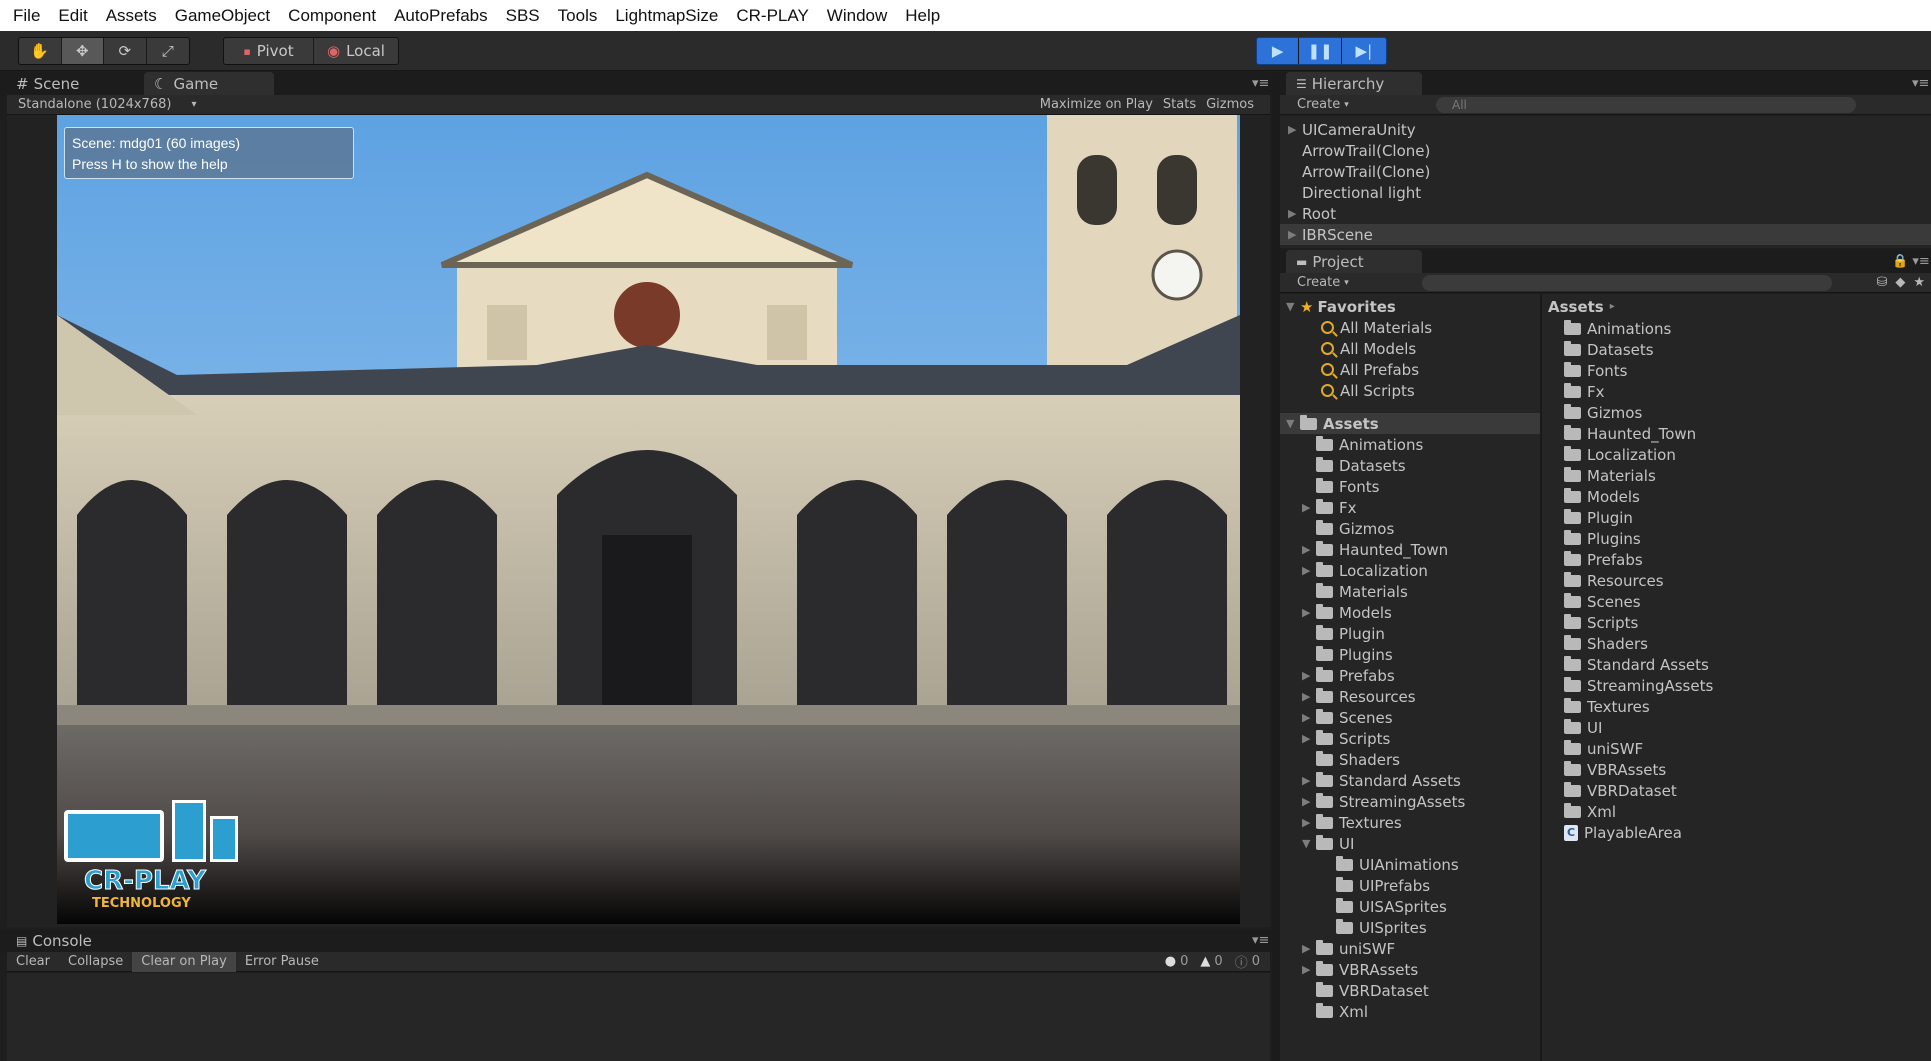 The width and height of the screenshot is (1931, 1061). I want to click on tree-folder-prefabs: ▶ Prefabs, so click(1410, 675).